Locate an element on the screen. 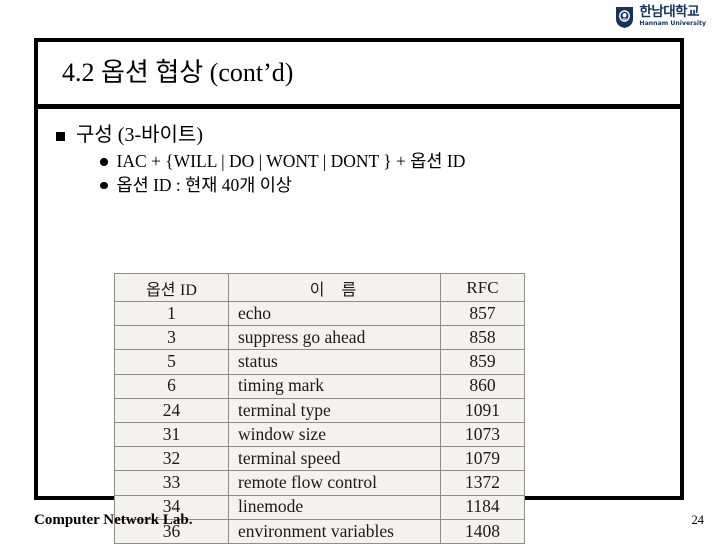 This screenshot has height=544, width=720. cell-rfc: 1372 is located at coordinates (482, 483).